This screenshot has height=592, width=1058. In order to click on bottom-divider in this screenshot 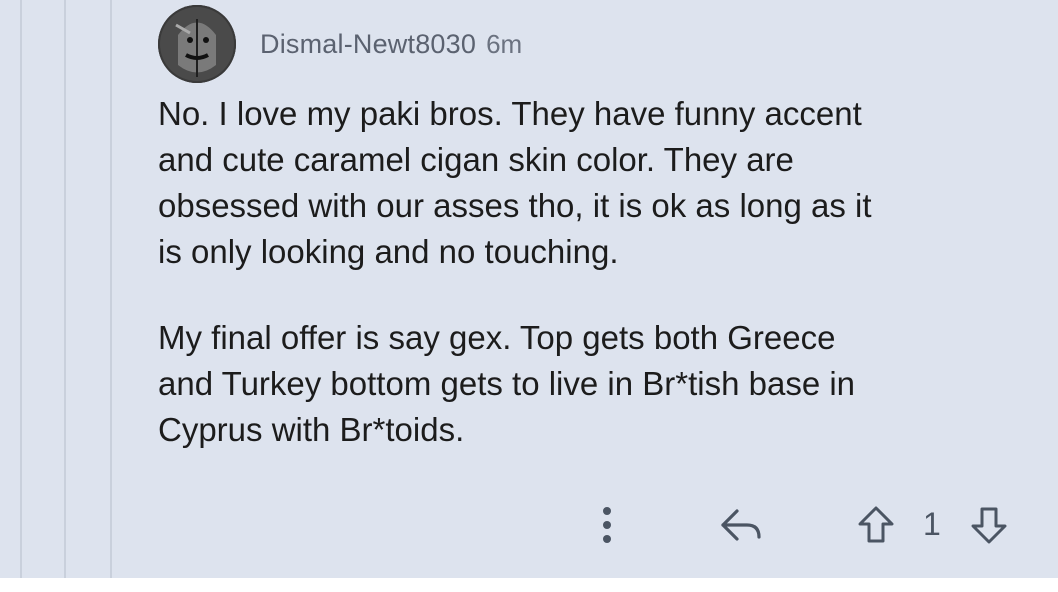, I will do `click(529, 585)`.